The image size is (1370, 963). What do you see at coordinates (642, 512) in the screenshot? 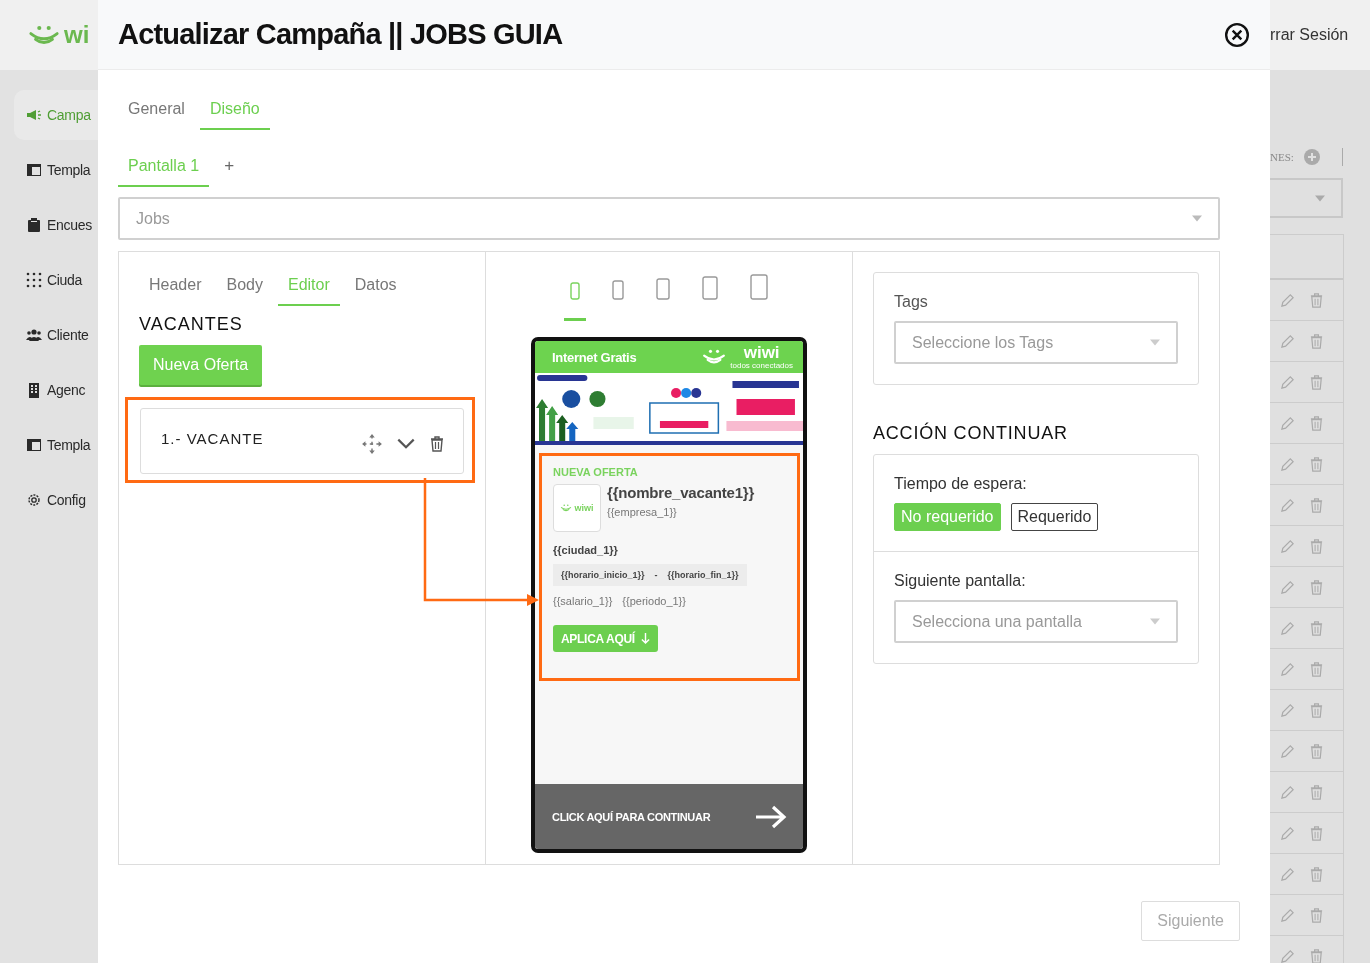
I see `company-name: {{empresa_1}}` at bounding box center [642, 512].